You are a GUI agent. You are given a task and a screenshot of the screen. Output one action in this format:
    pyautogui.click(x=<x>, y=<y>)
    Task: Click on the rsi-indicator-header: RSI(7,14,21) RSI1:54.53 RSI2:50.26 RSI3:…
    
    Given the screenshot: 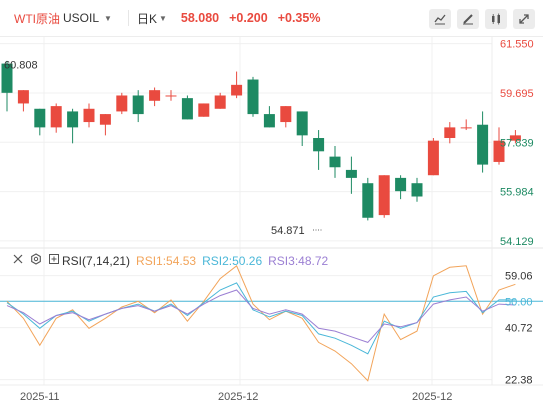 What is the action you would take?
    pyautogui.click(x=170, y=260)
    